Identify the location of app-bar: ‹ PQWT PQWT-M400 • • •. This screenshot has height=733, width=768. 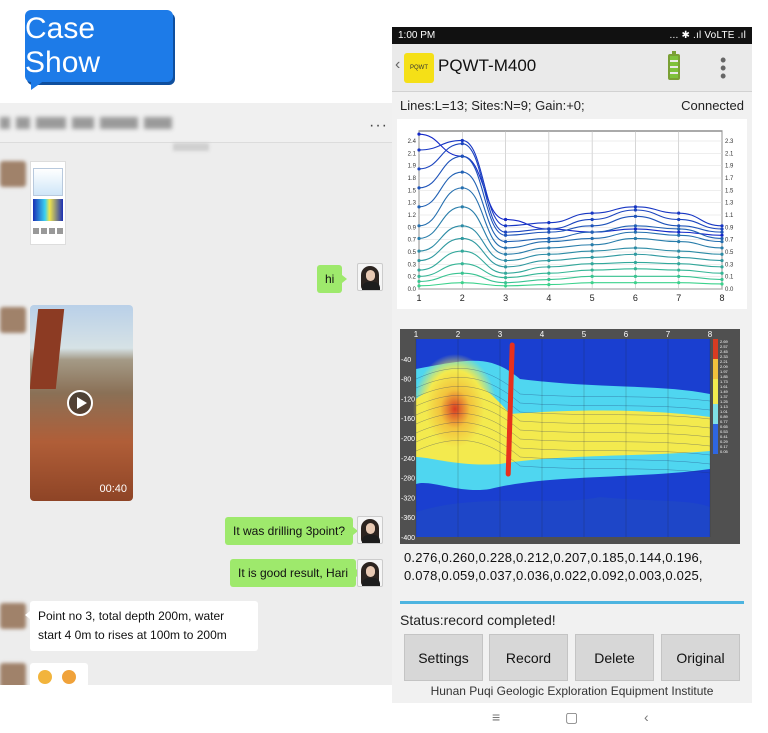
(572, 68).